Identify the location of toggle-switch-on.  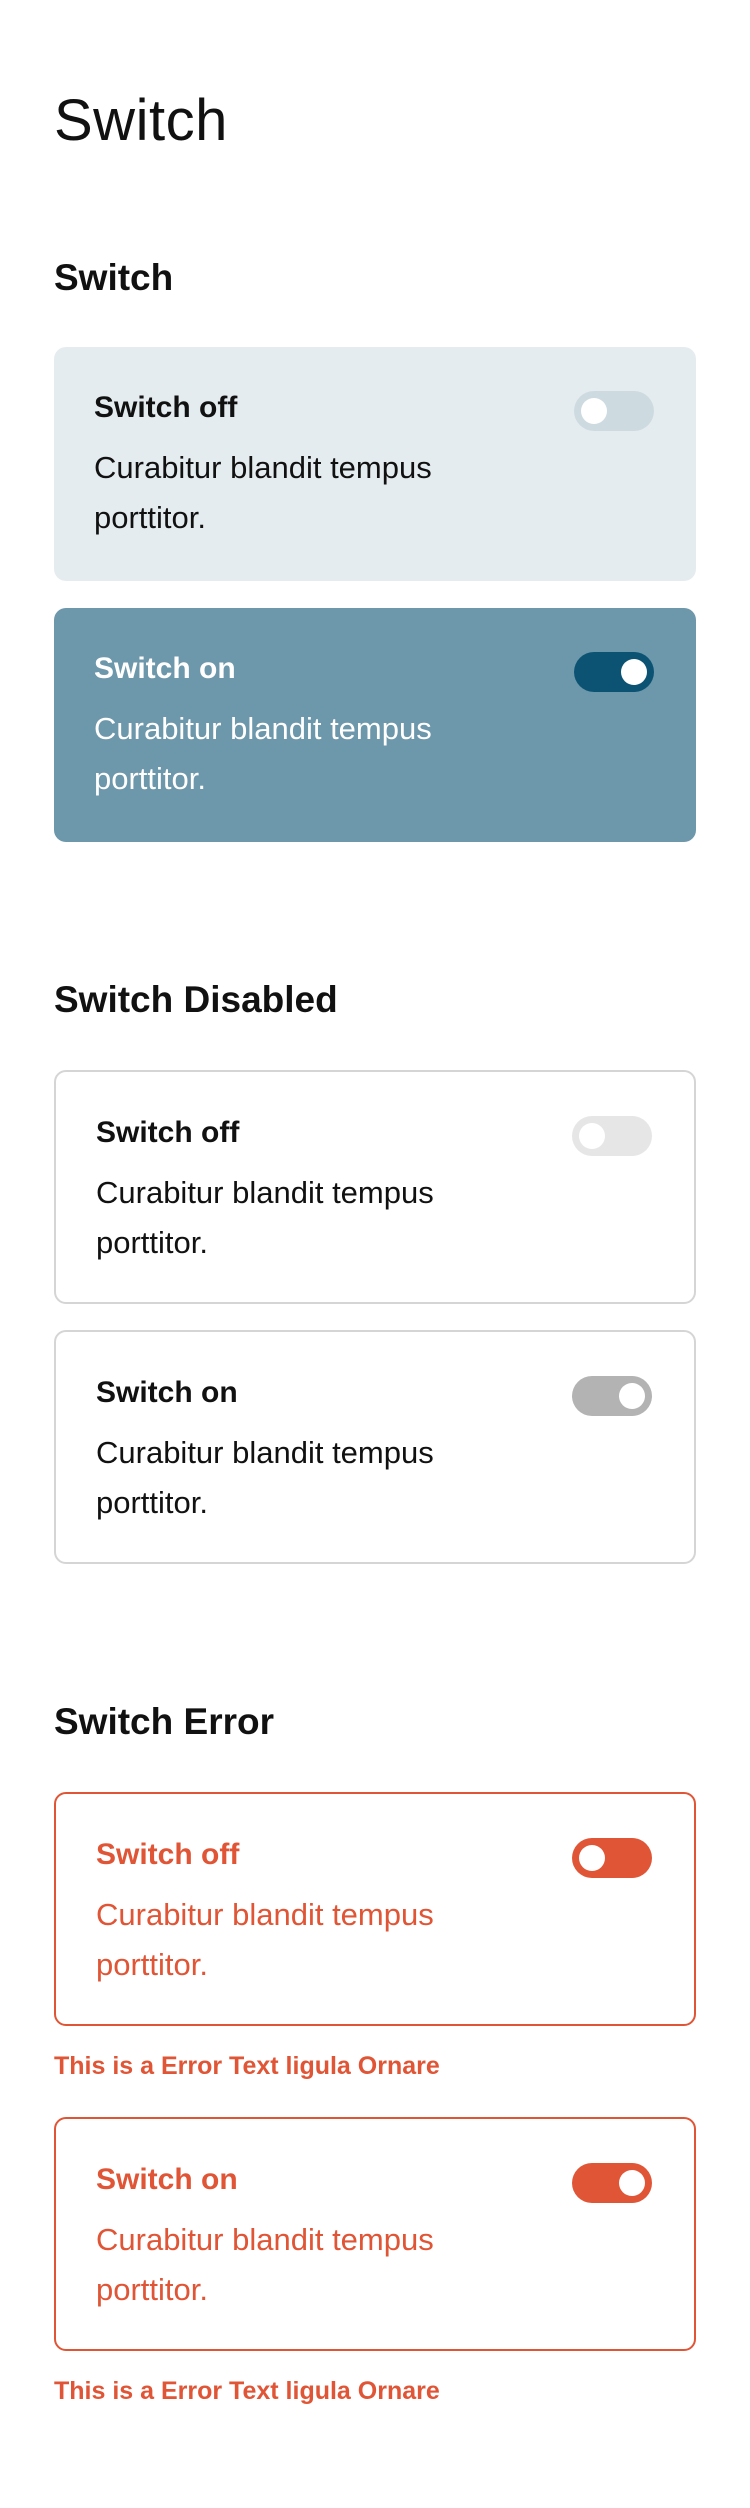
(614, 672).